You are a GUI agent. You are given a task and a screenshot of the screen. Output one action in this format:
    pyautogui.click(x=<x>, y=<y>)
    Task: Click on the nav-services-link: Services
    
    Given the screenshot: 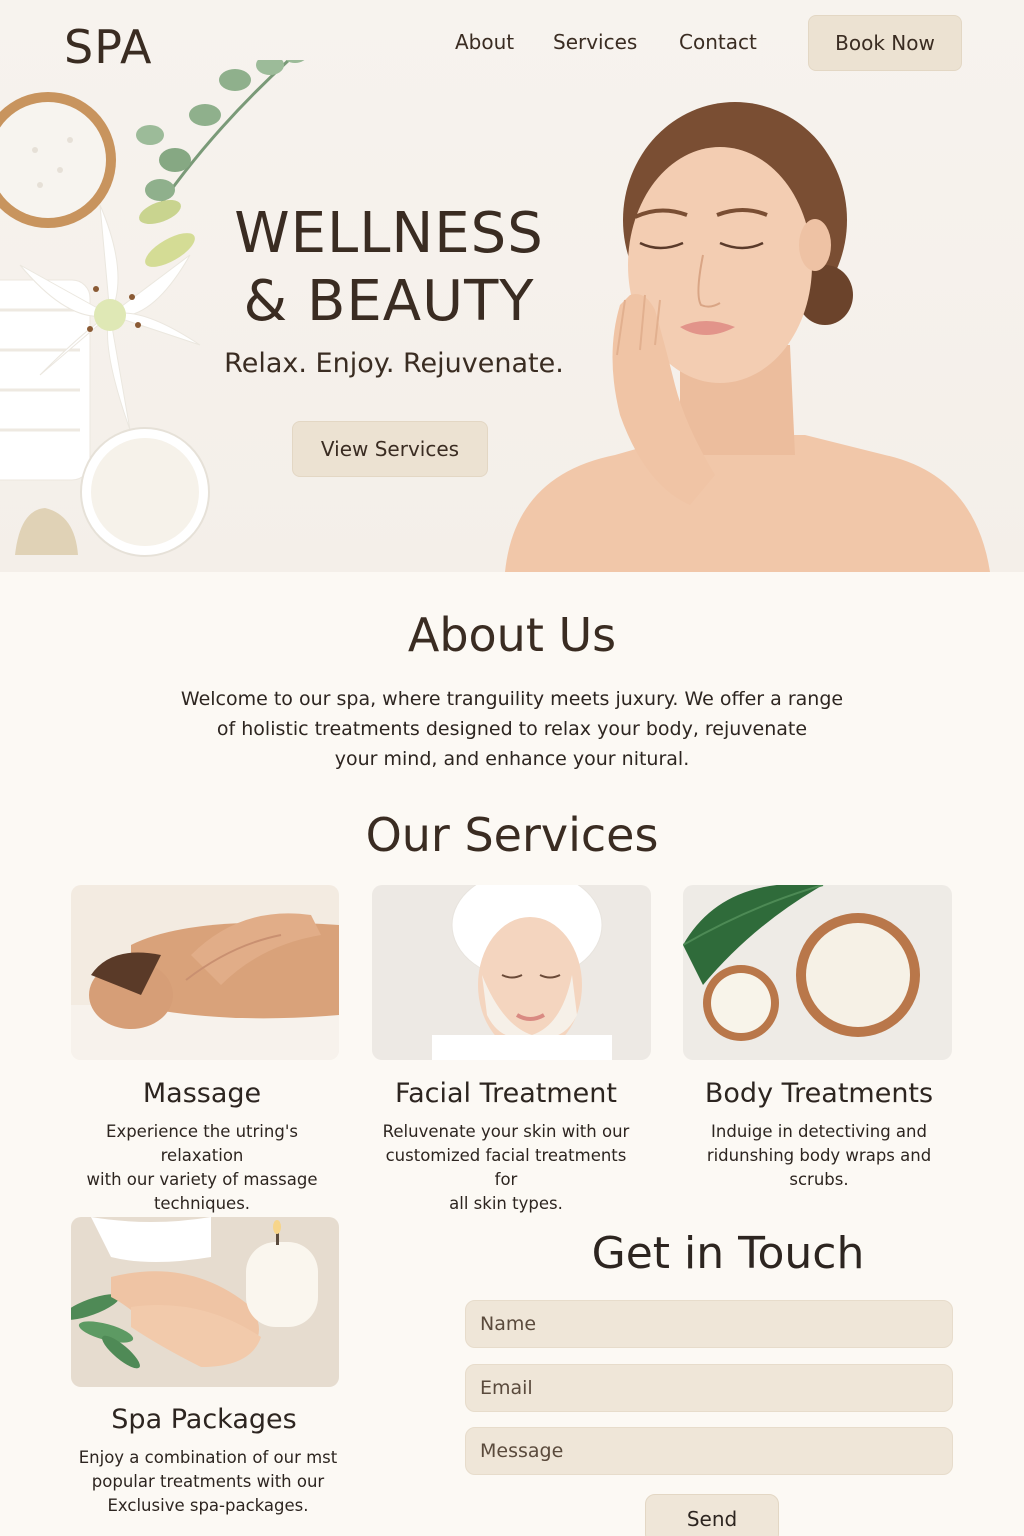 What is the action you would take?
    pyautogui.click(x=595, y=42)
    